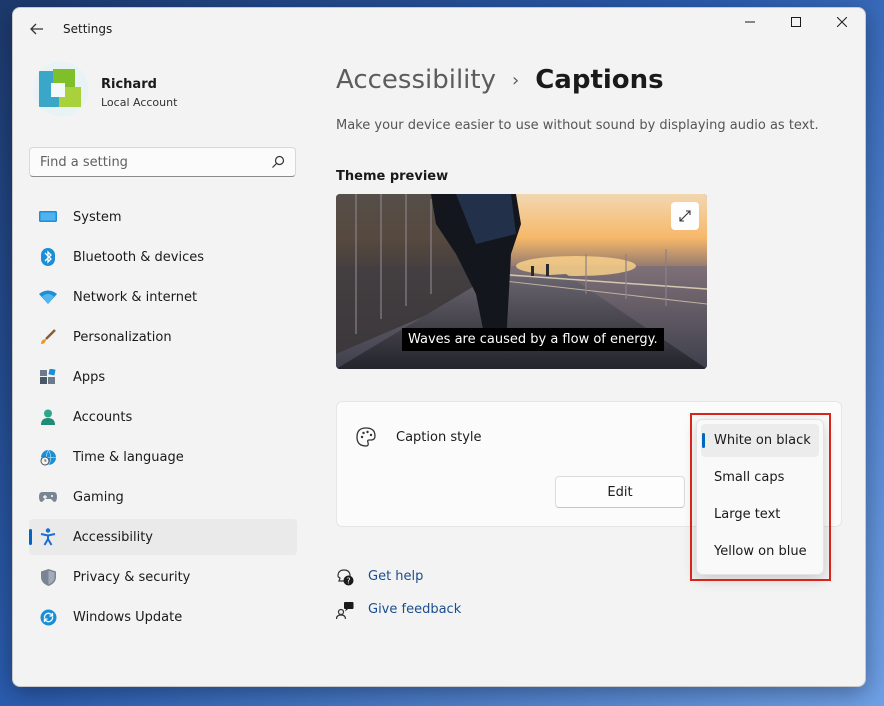 This screenshot has height=706, width=884. I want to click on theme-preview-image: Waves are caused by a flow of energy., so click(521, 281).